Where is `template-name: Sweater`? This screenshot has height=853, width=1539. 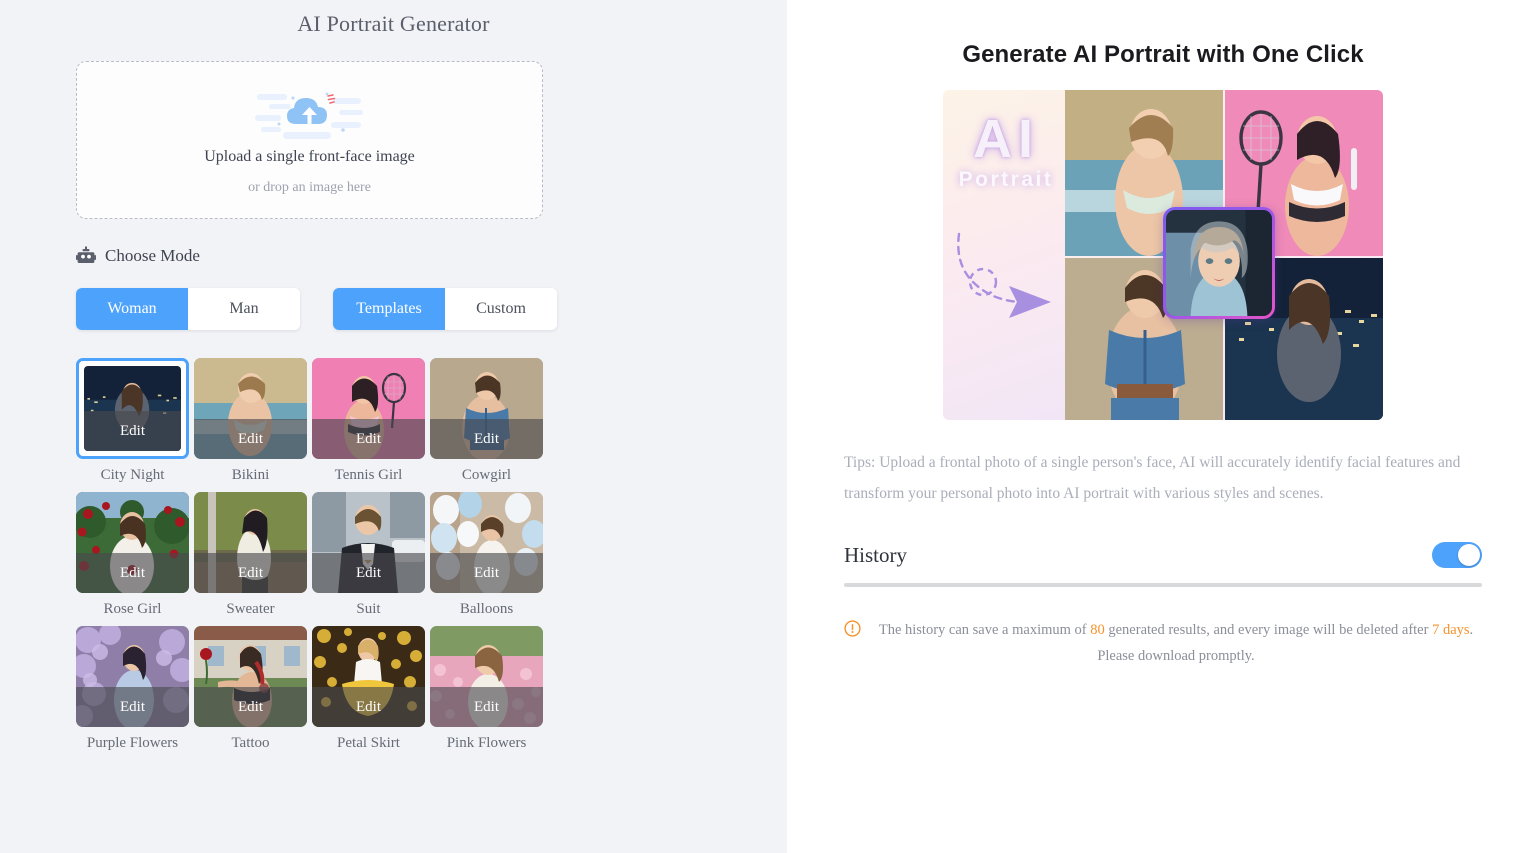
template-name: Sweater is located at coordinates (250, 609).